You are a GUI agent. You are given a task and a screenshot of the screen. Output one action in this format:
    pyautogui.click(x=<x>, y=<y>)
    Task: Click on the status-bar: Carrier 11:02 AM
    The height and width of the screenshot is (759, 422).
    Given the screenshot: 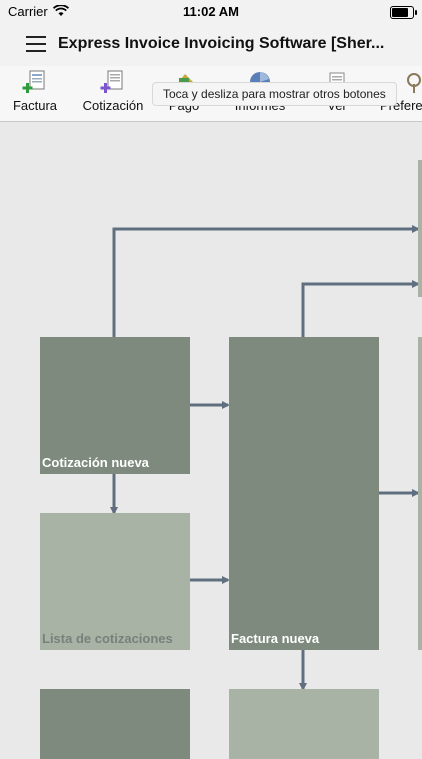 What is the action you would take?
    pyautogui.click(x=211, y=12)
    